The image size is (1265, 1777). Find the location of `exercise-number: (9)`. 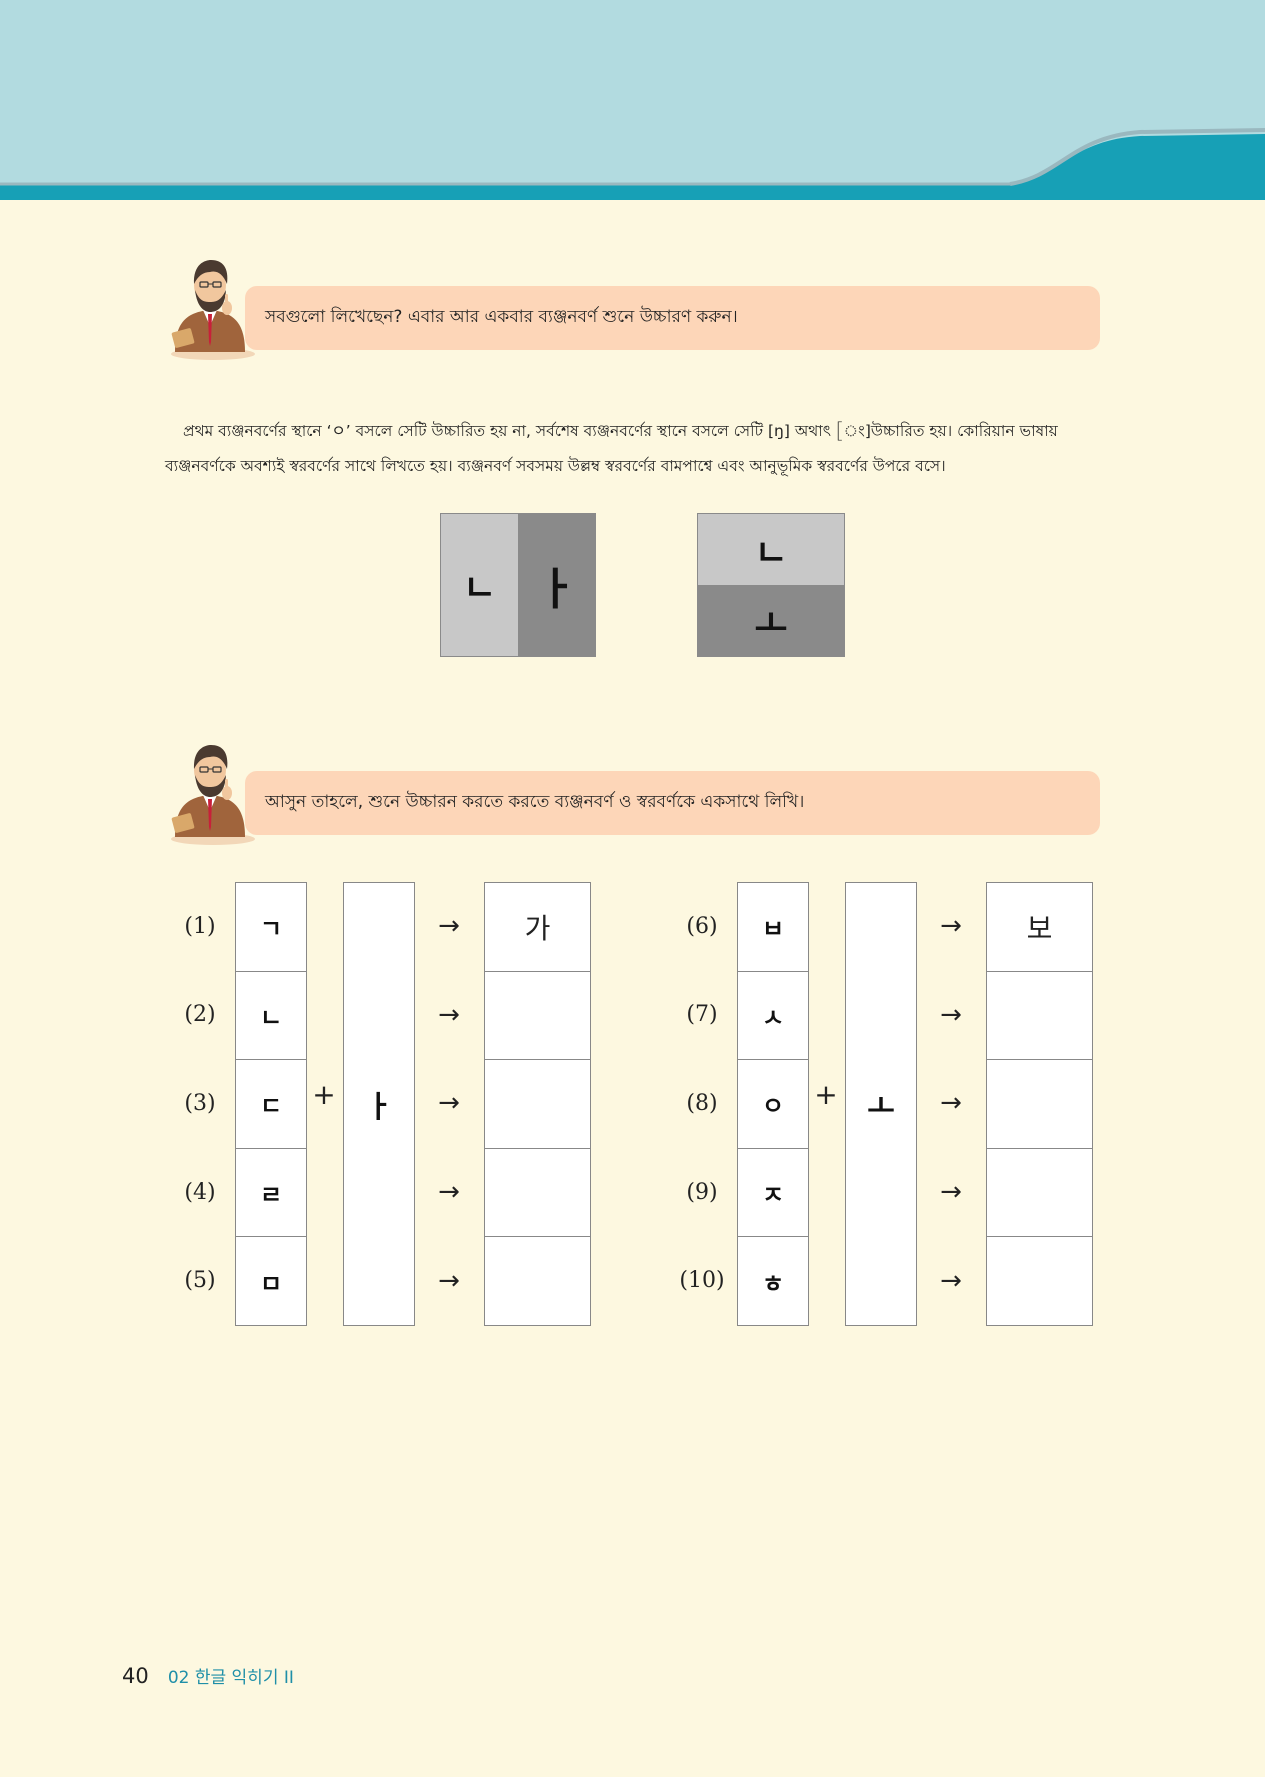

exercise-number: (9) is located at coordinates (702, 1192).